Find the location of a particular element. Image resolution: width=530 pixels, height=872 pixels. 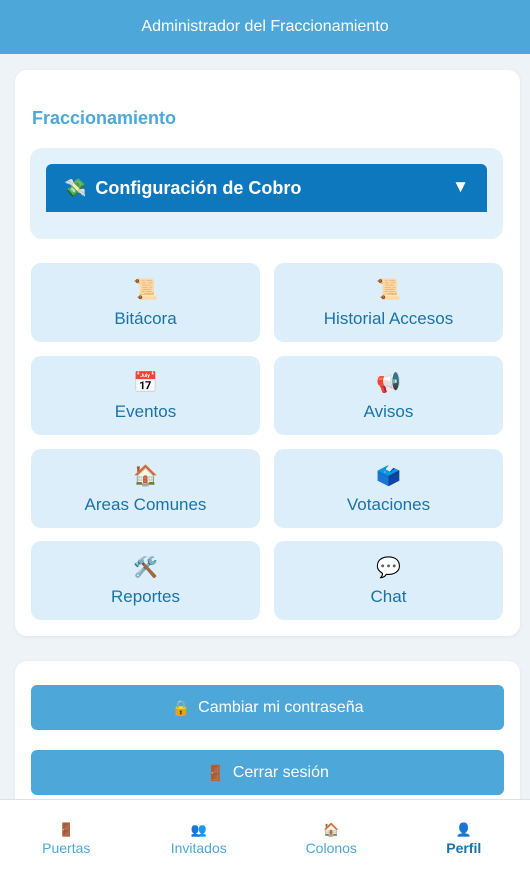

billing-config-toggle: 💸 Configuración de Cobro ▼ is located at coordinates (266, 188).